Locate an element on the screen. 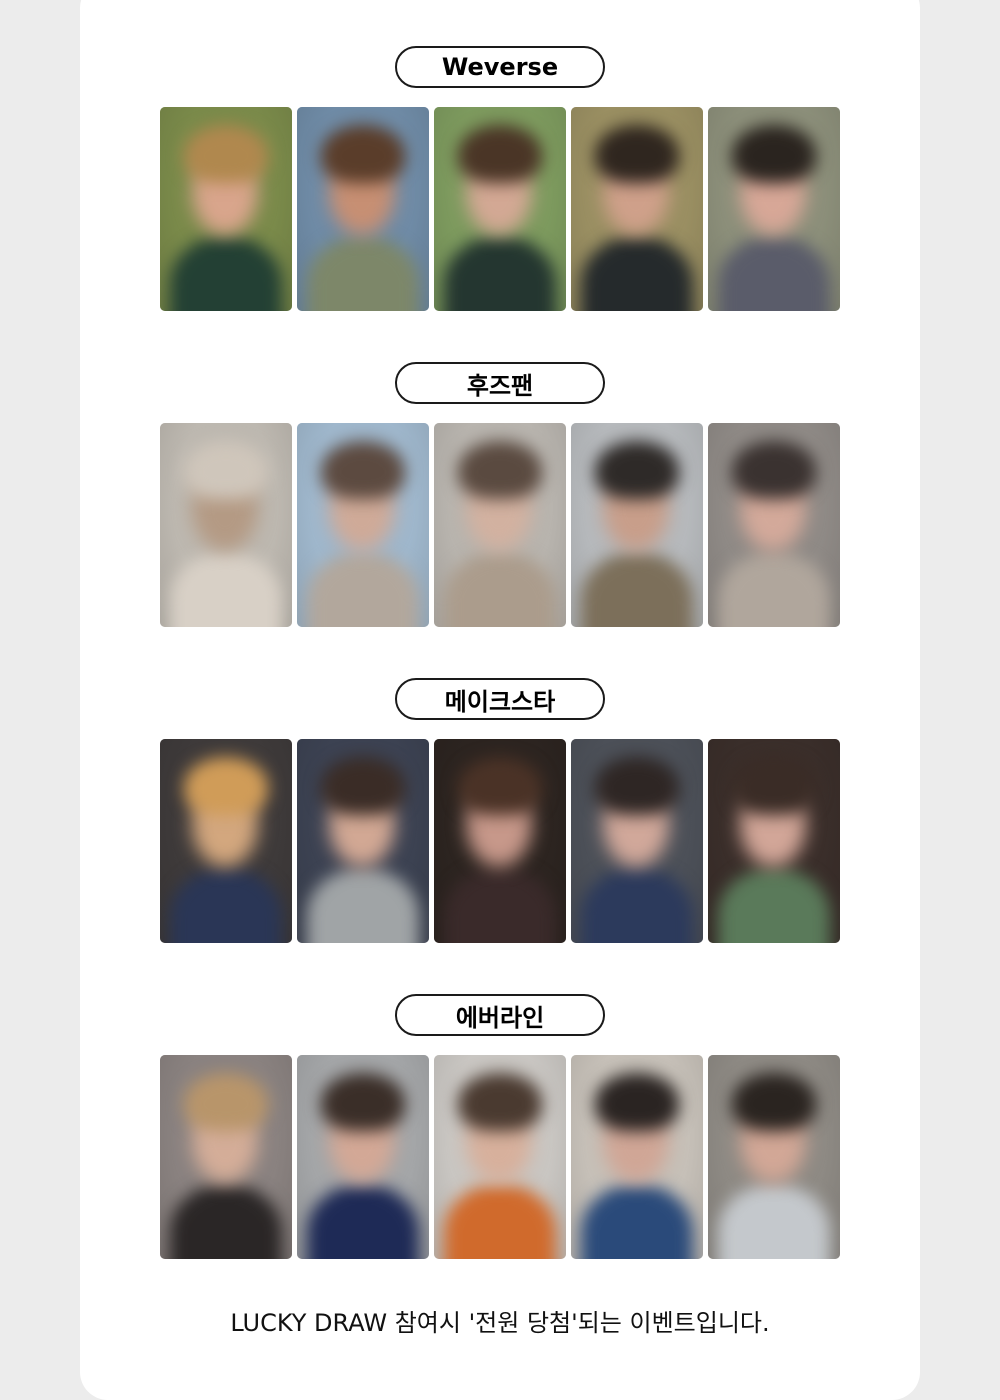 The width and height of the screenshot is (1000, 1400). section-label: 에버라인 is located at coordinates (500, 1015).